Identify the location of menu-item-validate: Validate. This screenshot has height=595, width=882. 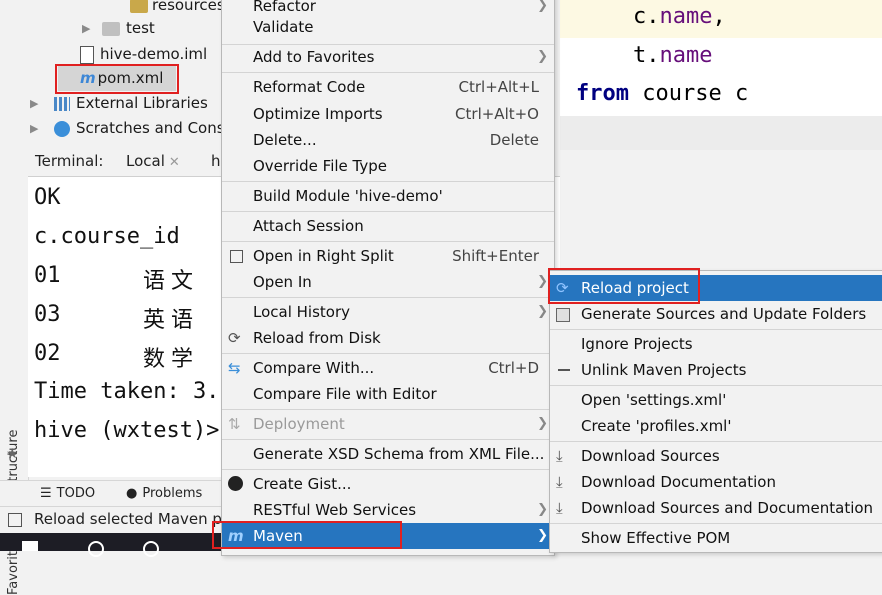
(388, 27).